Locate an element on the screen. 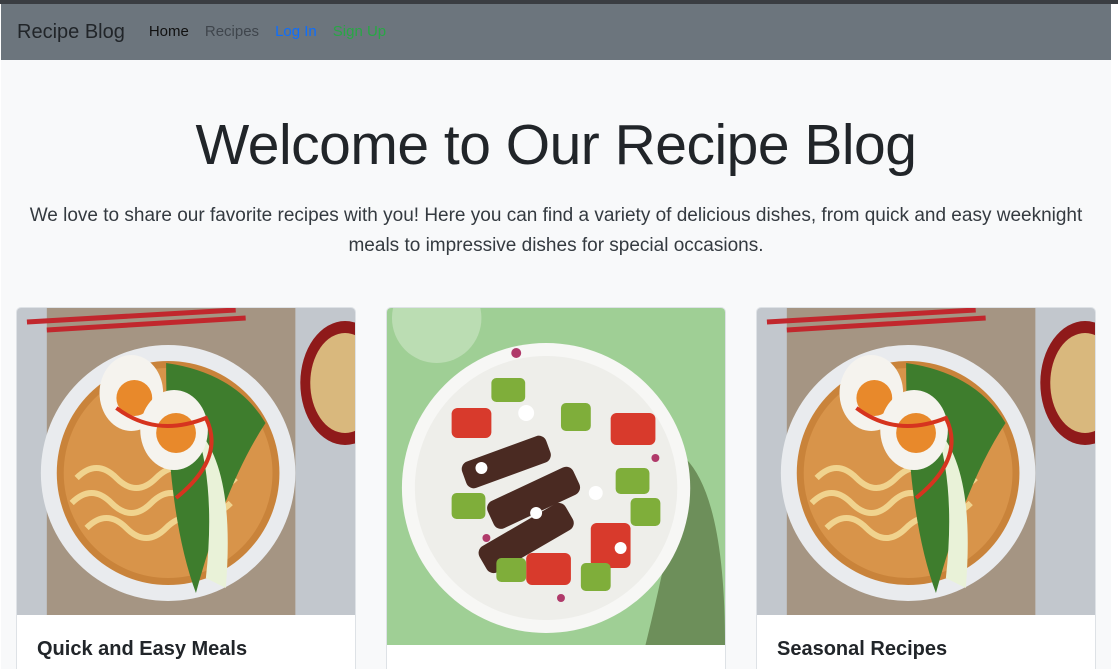 The image size is (1118, 669). card-title: Quick and Easy Meals is located at coordinates (142, 649).